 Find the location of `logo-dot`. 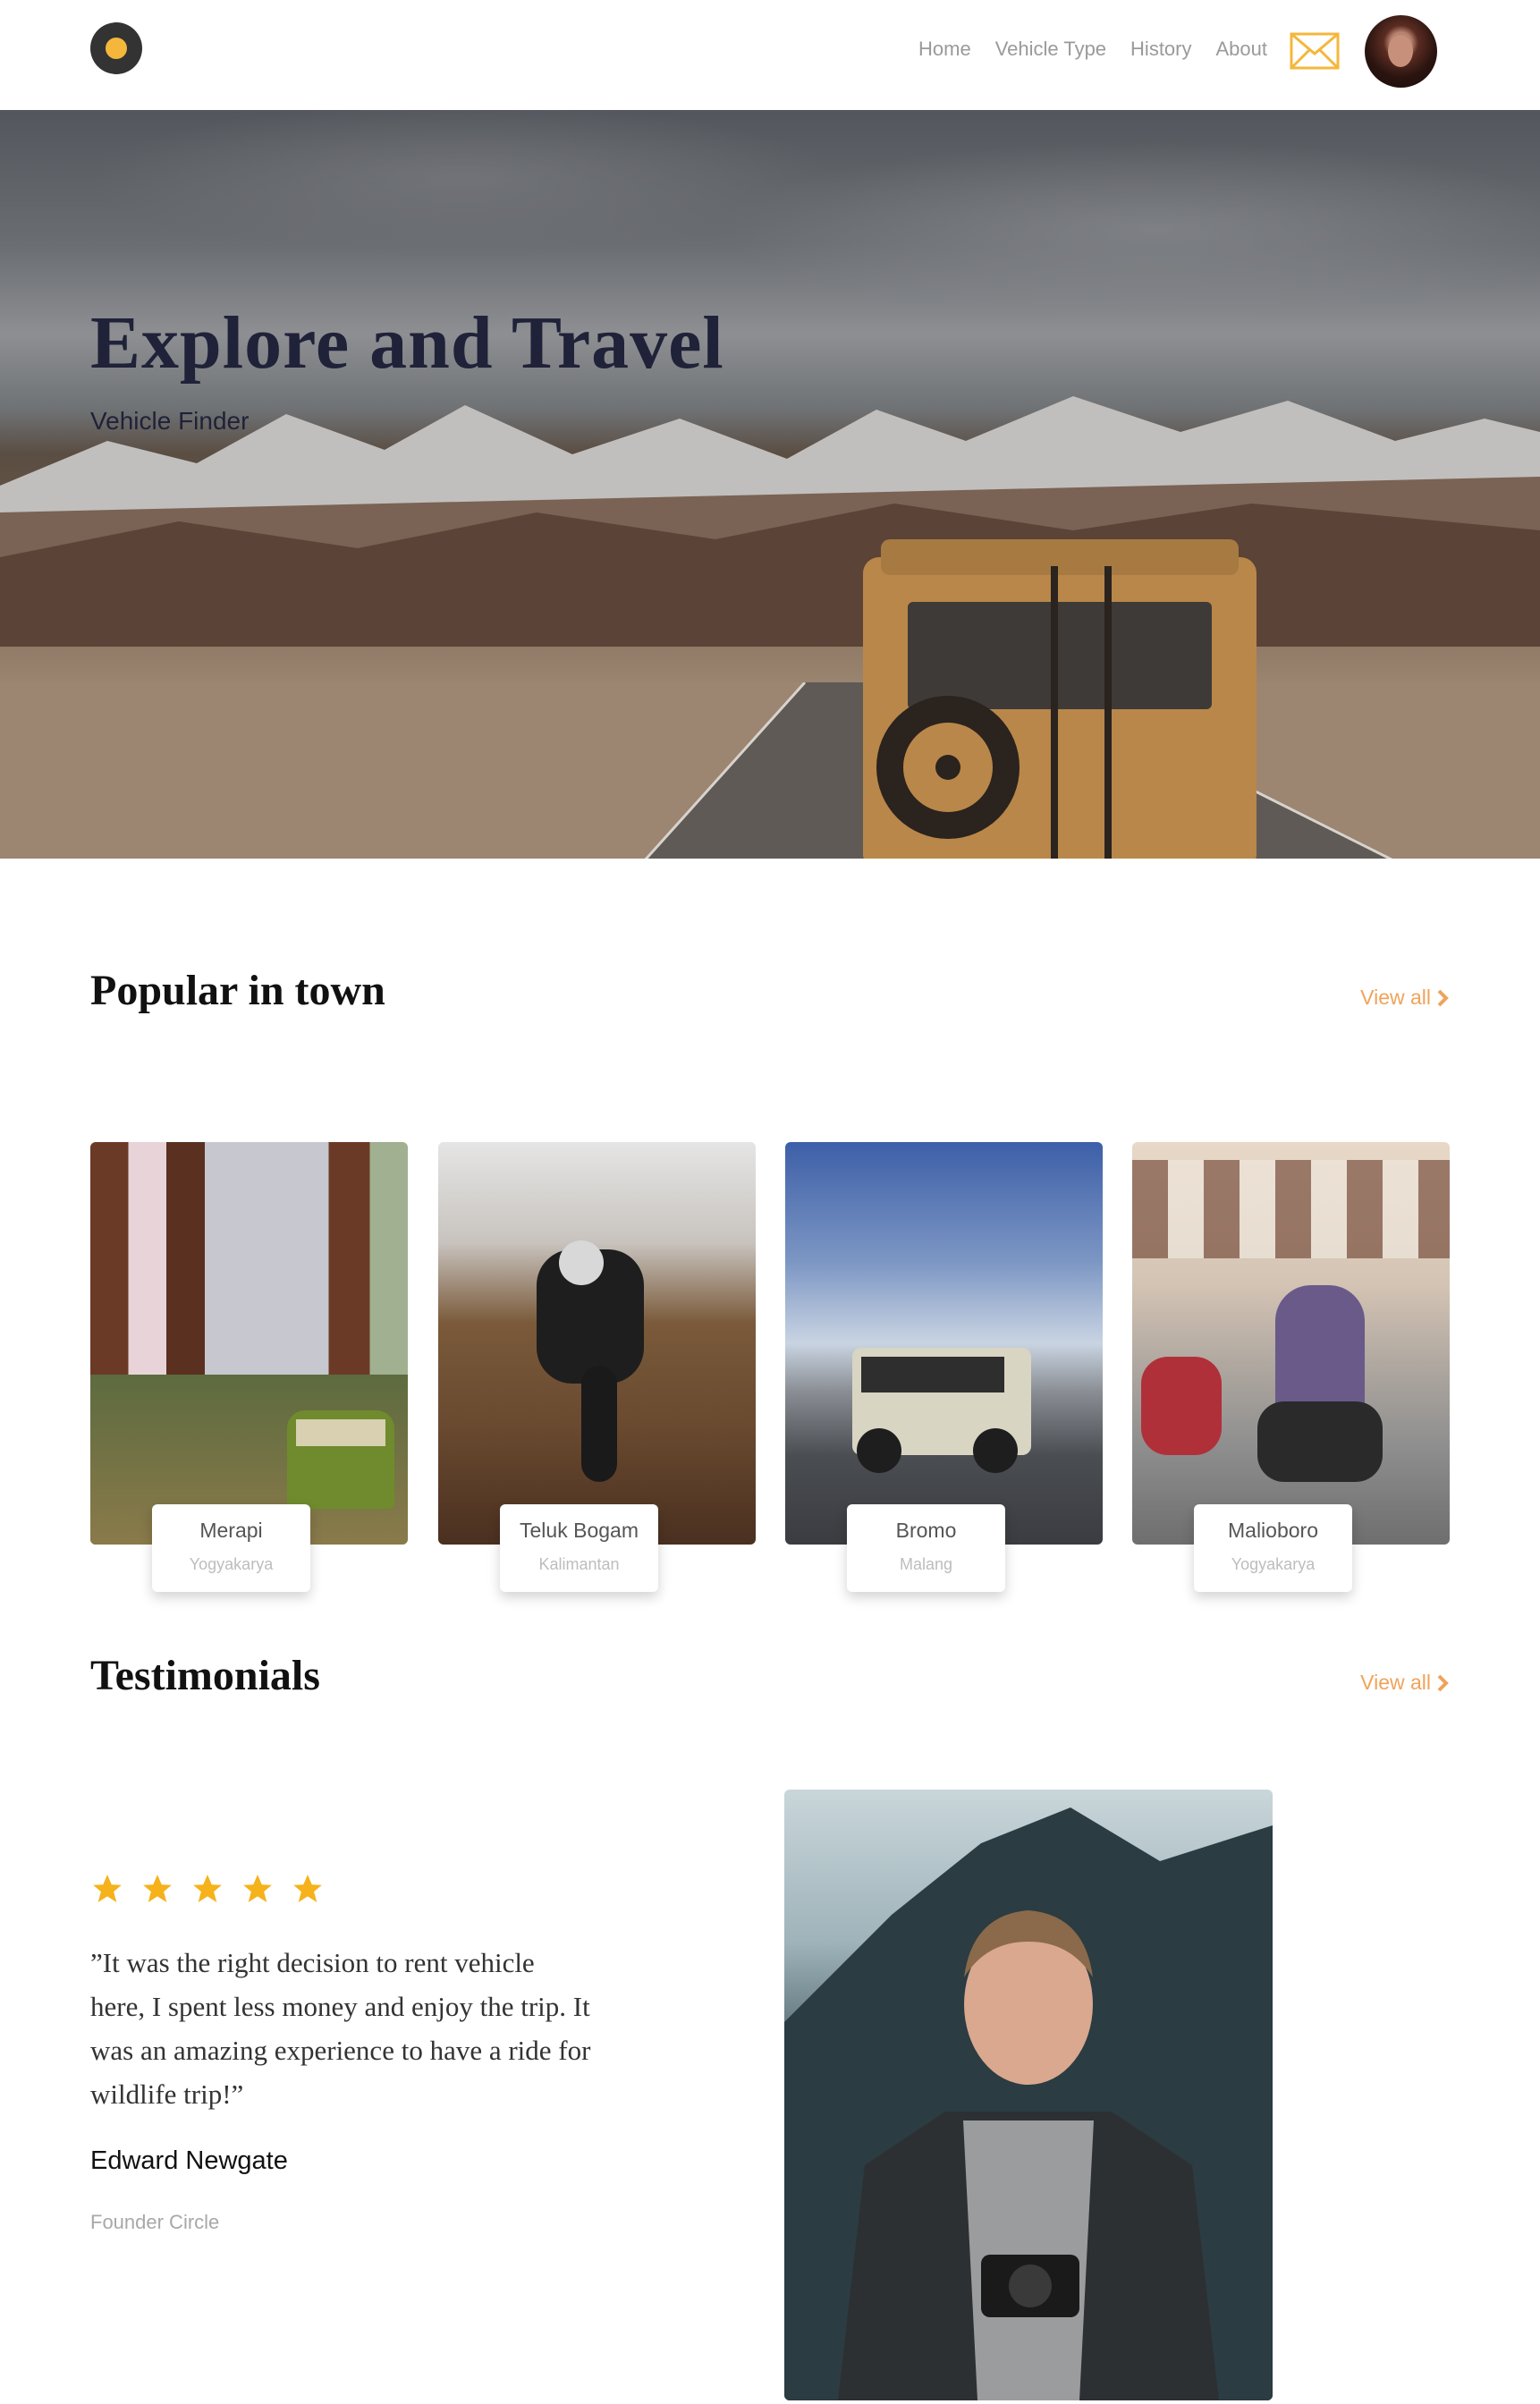

logo-dot is located at coordinates (117, 48).